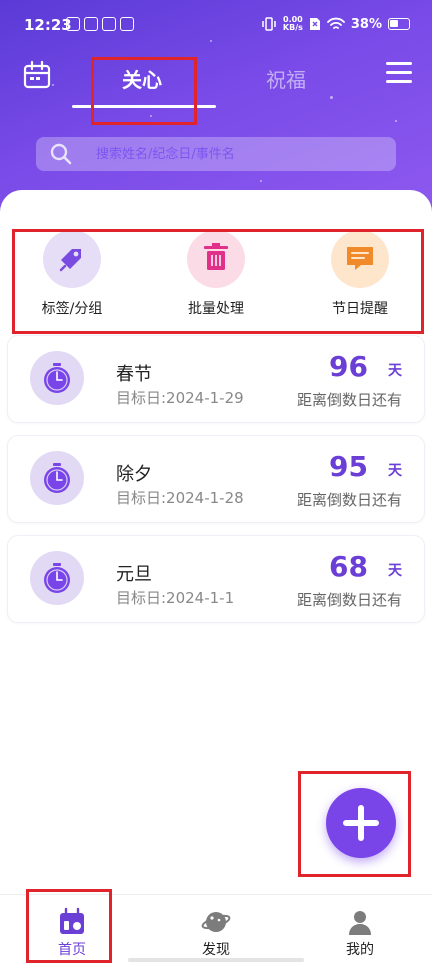  Describe the element at coordinates (144, 106) in the screenshot. I see `active-tab-indicator` at that location.